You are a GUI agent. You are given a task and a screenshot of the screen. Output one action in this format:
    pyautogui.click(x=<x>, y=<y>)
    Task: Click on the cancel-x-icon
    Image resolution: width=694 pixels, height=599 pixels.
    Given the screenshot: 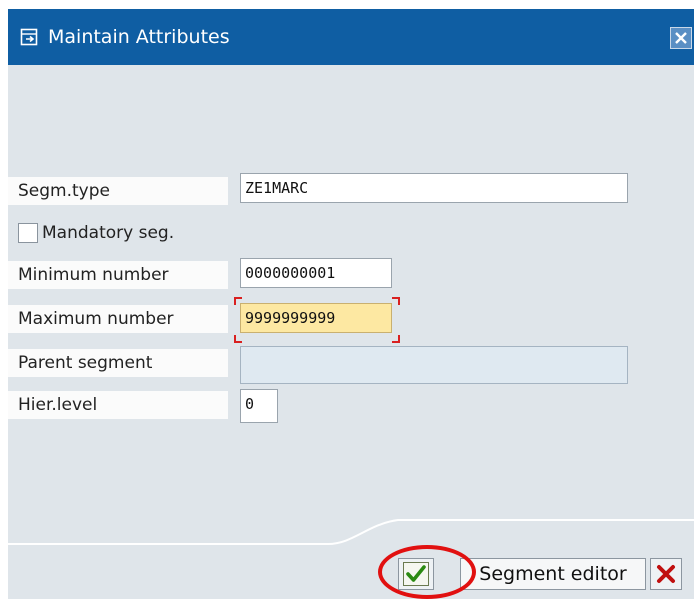 What is the action you would take?
    pyautogui.click(x=666, y=574)
    